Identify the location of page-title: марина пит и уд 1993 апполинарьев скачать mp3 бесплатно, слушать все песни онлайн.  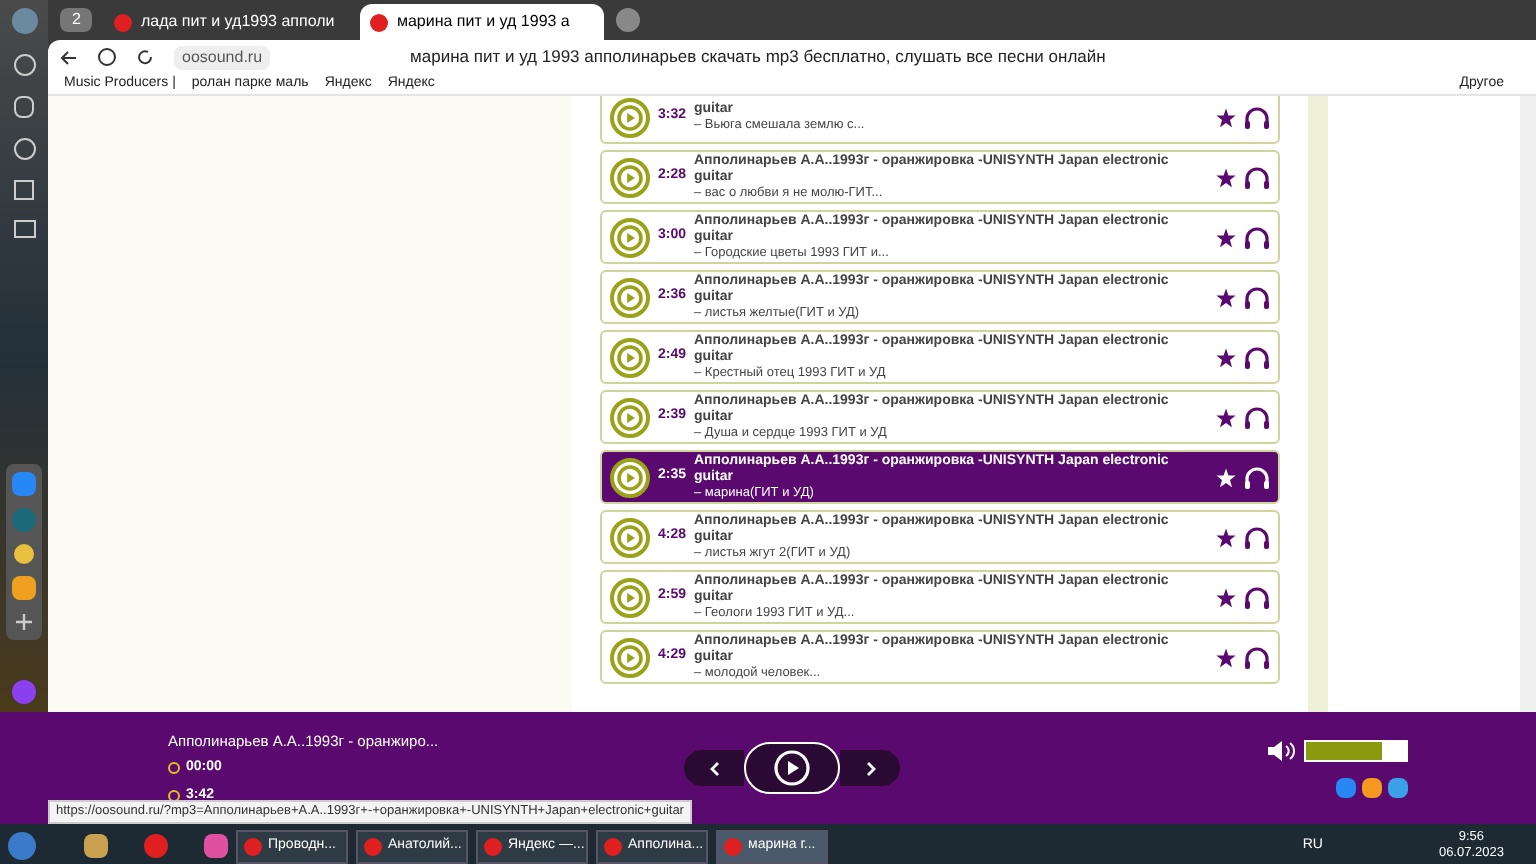
(758, 57).